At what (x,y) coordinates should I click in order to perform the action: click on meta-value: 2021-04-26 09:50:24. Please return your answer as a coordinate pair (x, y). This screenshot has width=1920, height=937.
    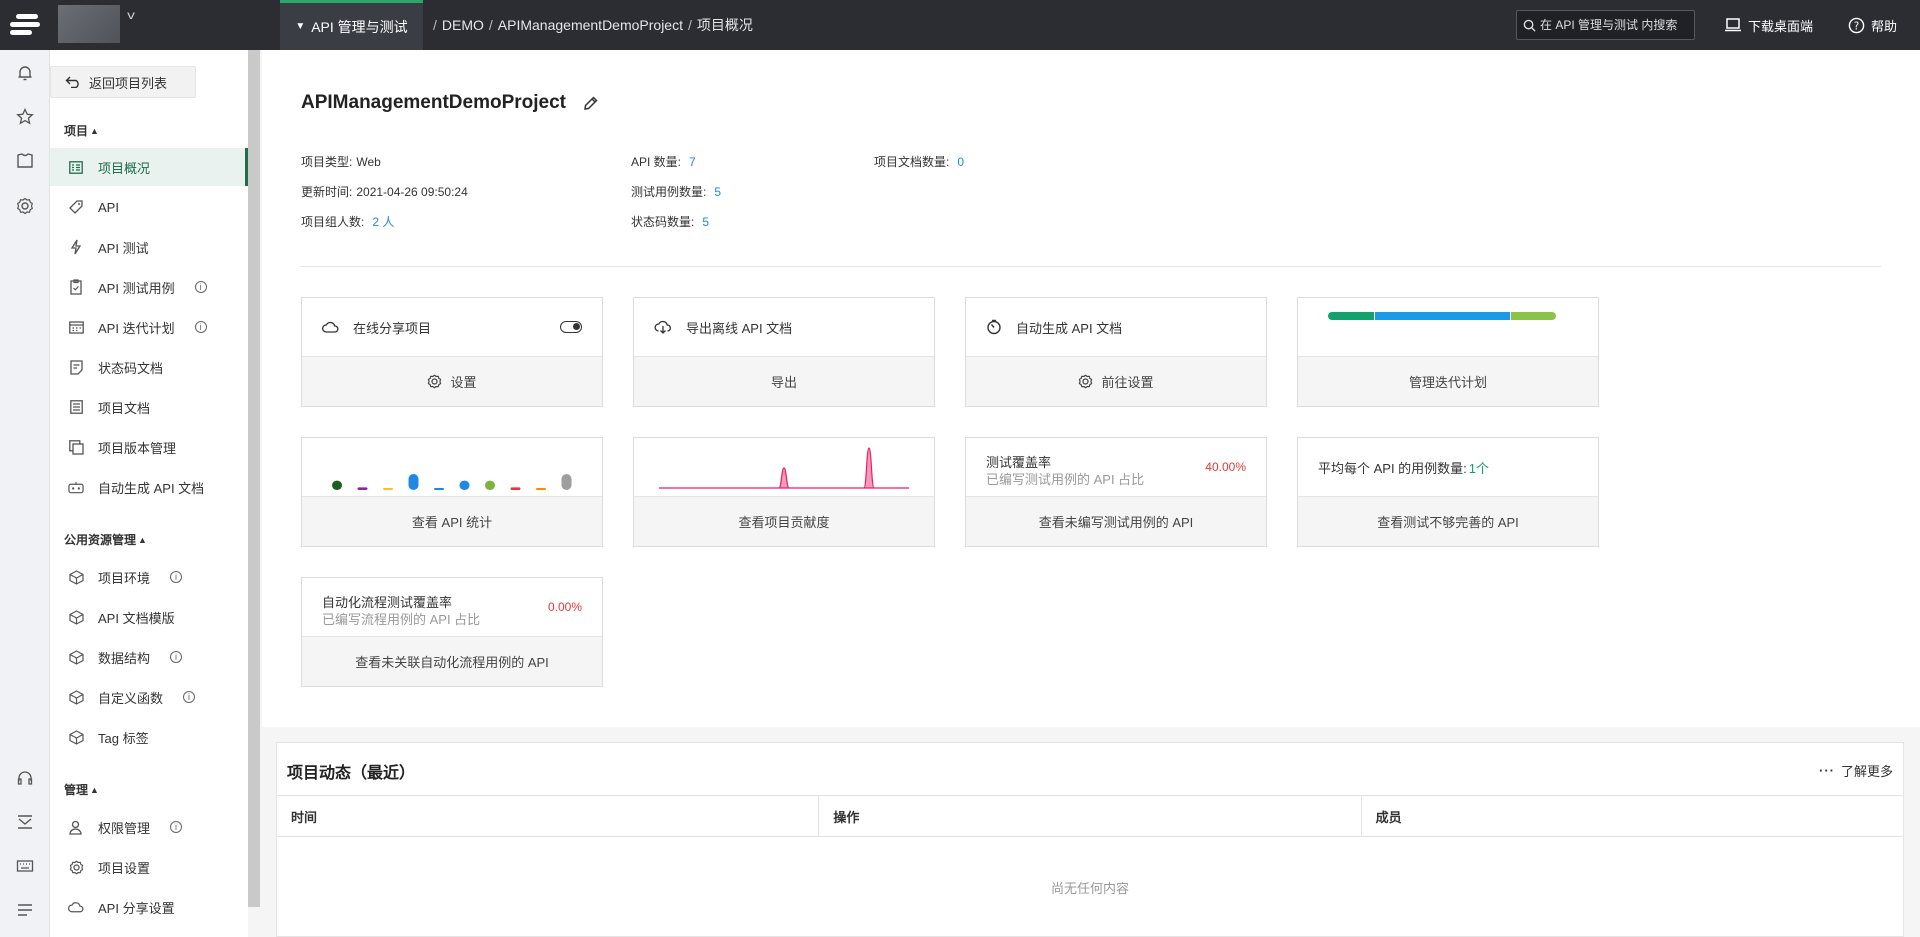
    Looking at the image, I should click on (412, 192).